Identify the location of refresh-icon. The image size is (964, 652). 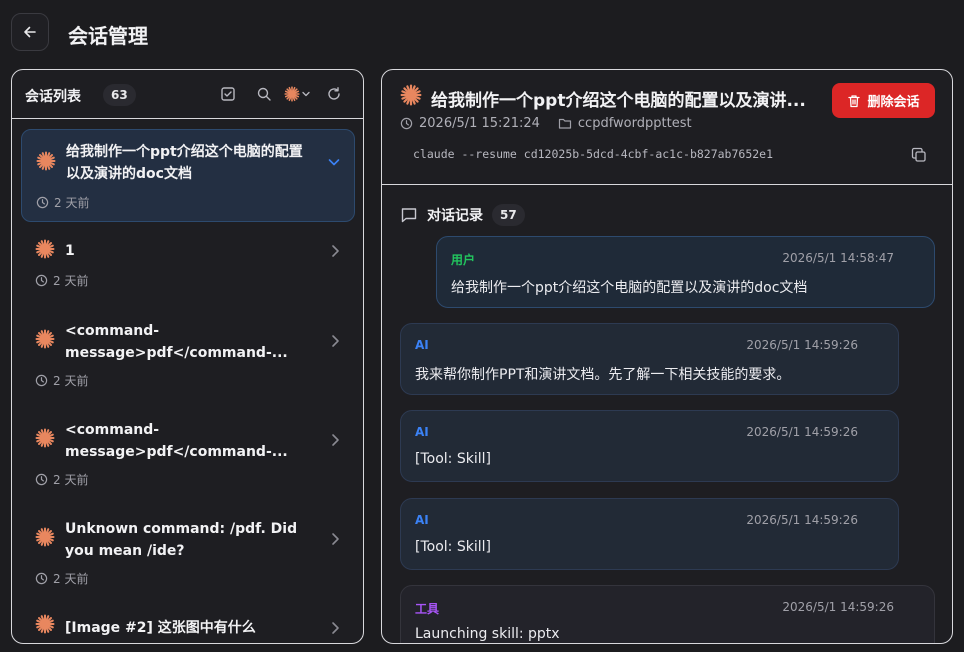
(334, 93).